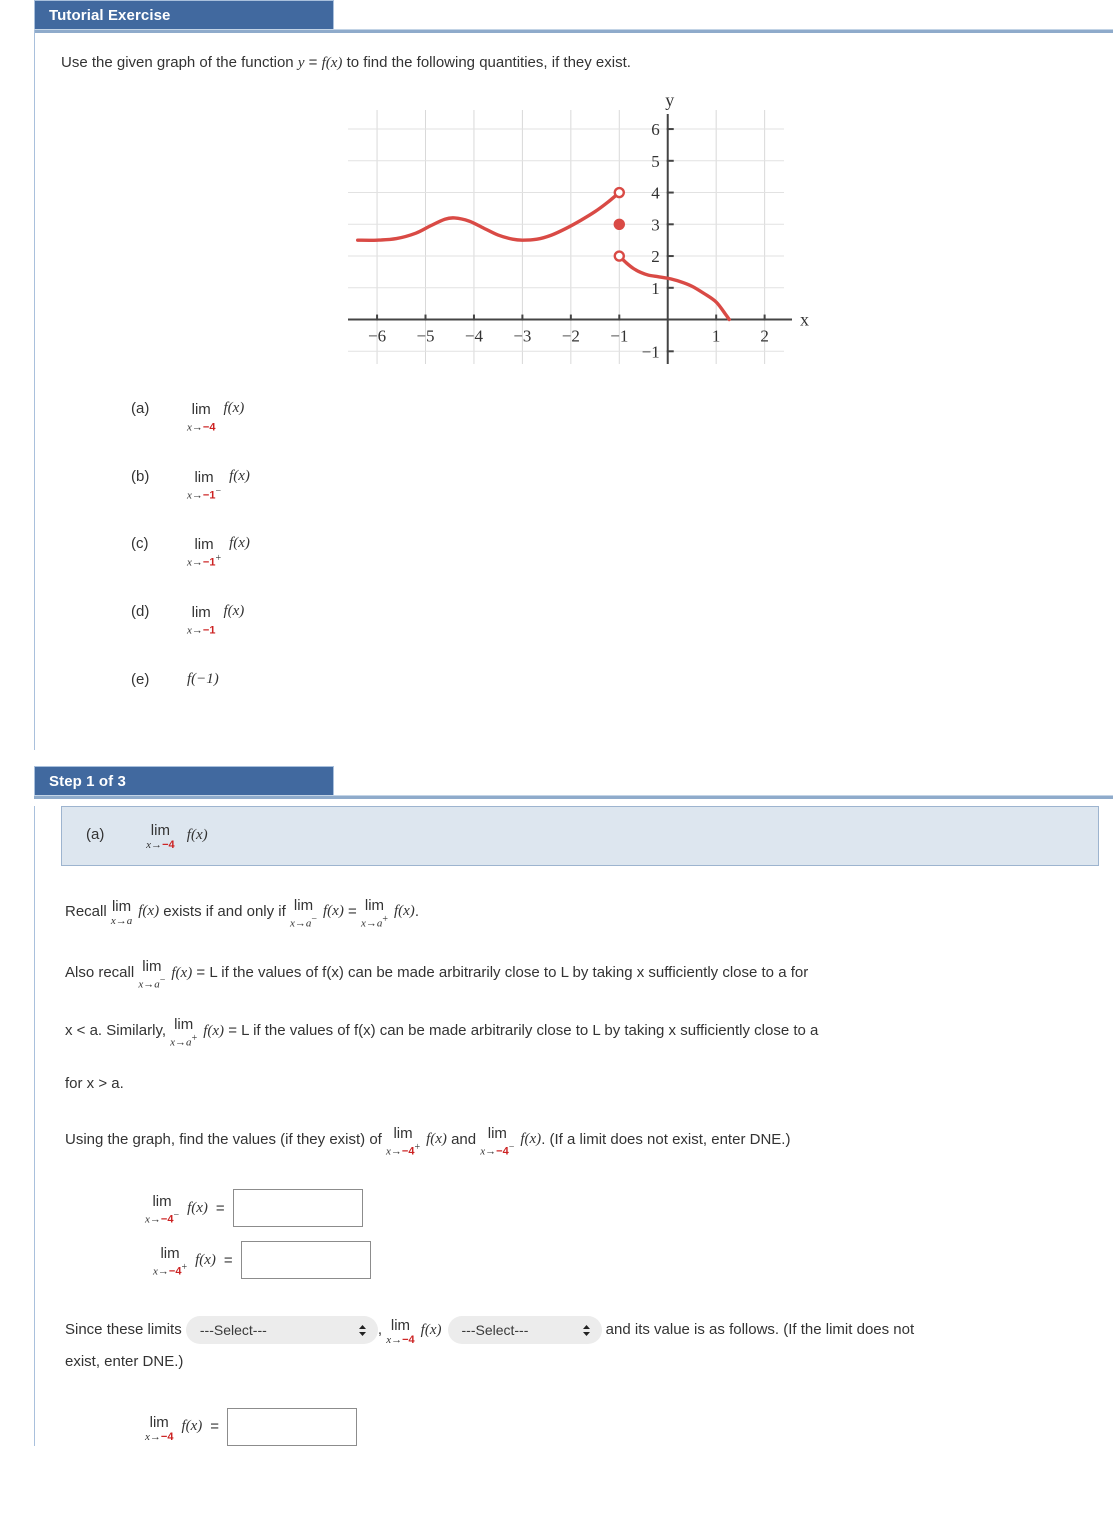 The height and width of the screenshot is (1537, 1113). I want to click on highlight-lim-sub-val: −4, so click(168, 844).